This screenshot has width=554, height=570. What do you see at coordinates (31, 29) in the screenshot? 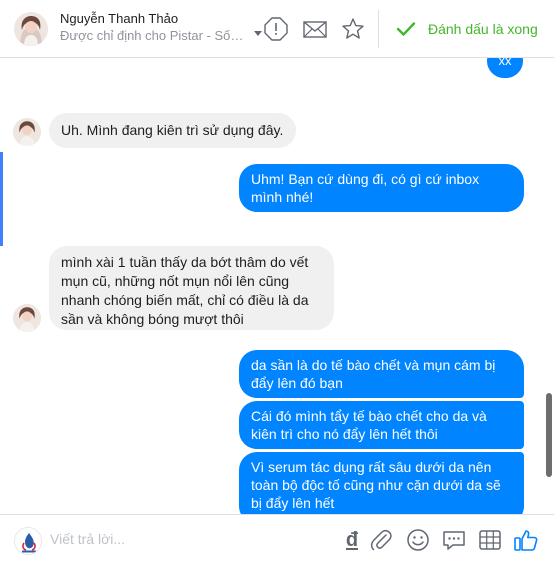
I see `contact-avatar` at bounding box center [31, 29].